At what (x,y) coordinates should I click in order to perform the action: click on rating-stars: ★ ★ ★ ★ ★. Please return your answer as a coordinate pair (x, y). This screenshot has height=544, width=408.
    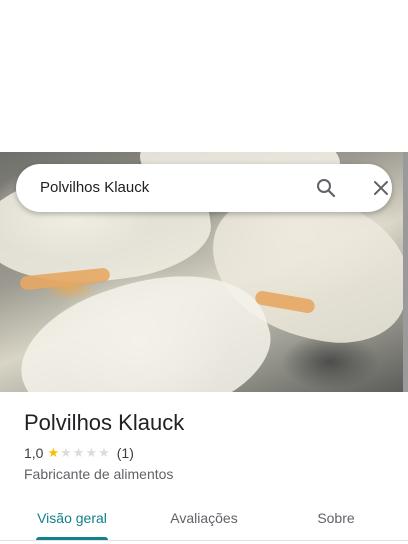
    Looking at the image, I should click on (78, 453).